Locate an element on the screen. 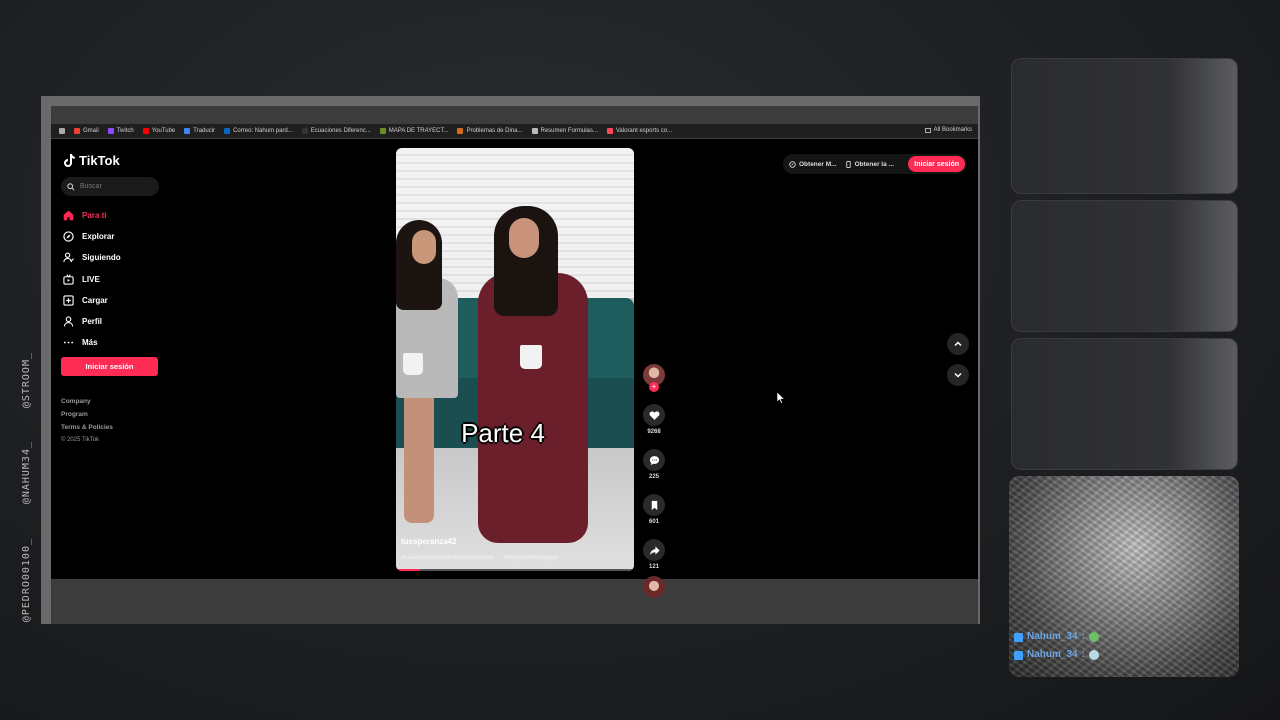 The width and height of the screenshot is (1280, 720). heart-icon is located at coordinates (654, 415).